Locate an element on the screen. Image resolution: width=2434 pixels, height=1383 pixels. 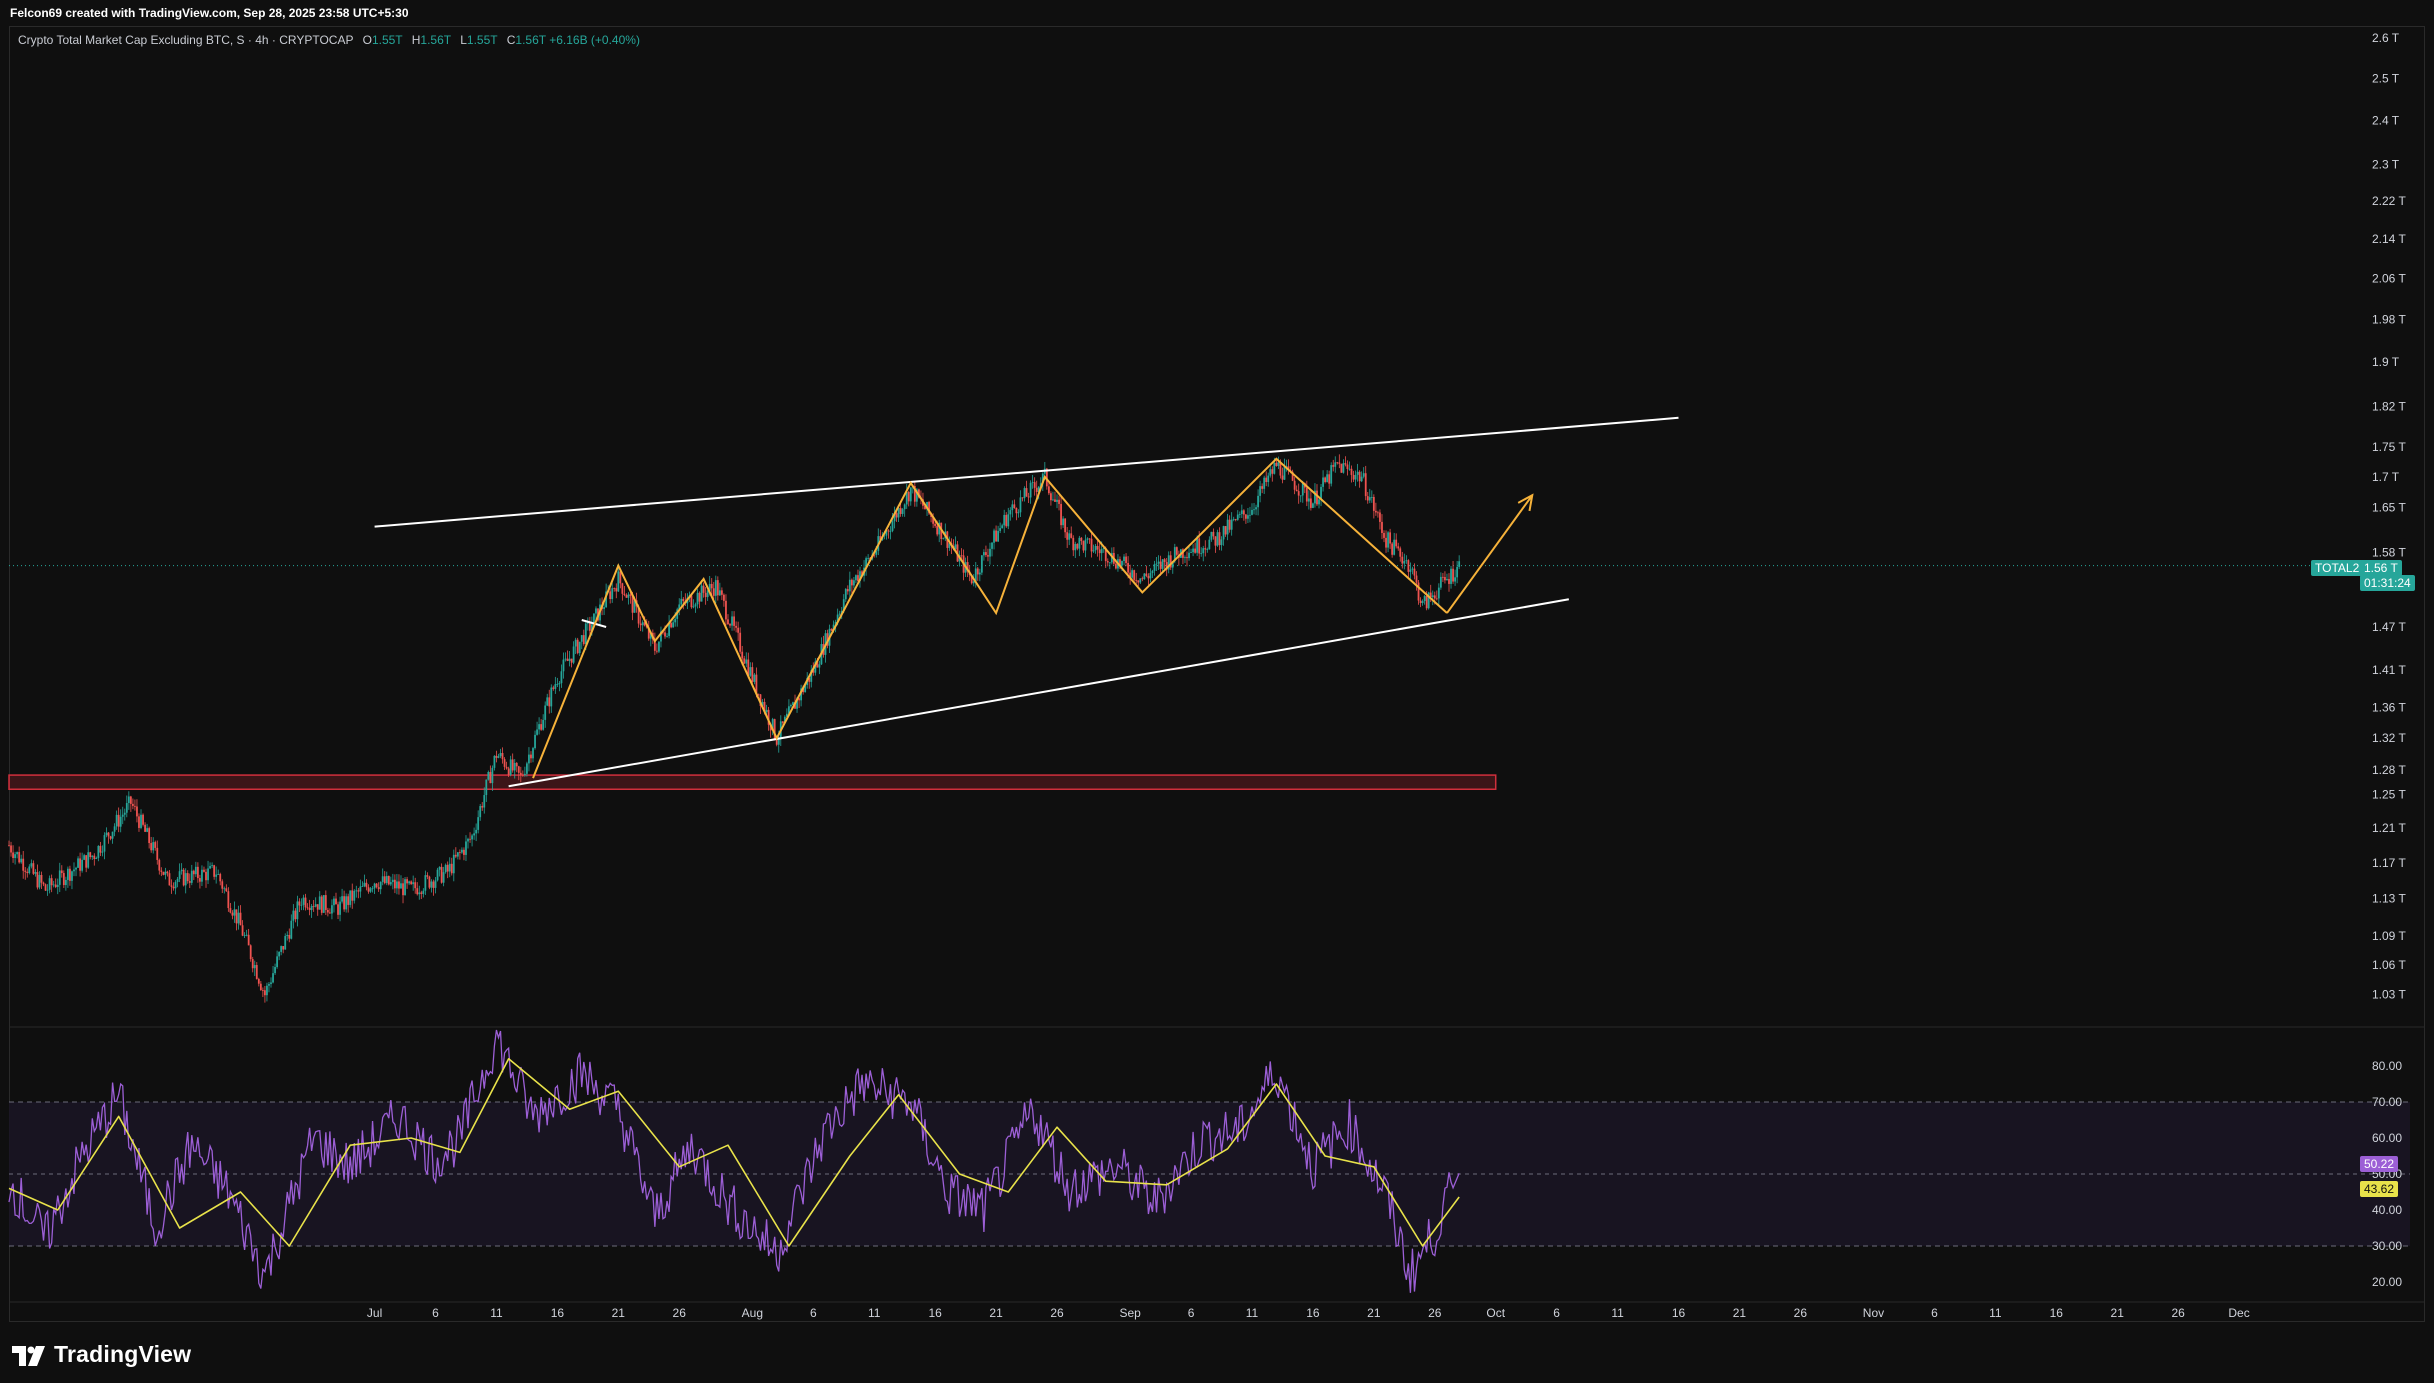
time-axis-tick: 6 is located at coordinates (1556, 1313).